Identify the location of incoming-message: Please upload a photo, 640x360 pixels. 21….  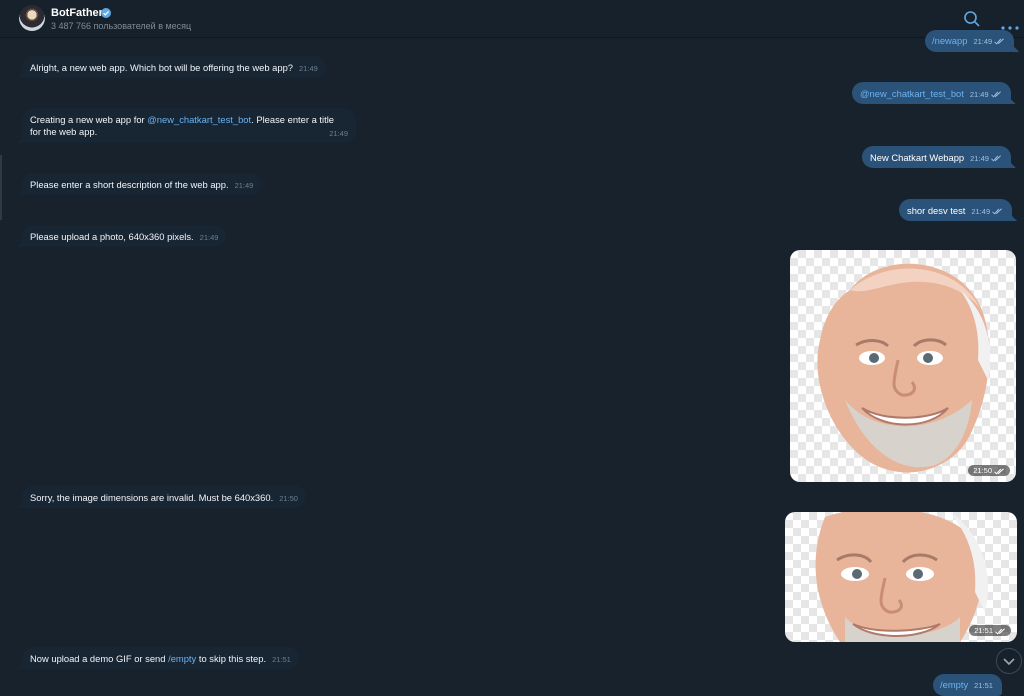
(122, 236).